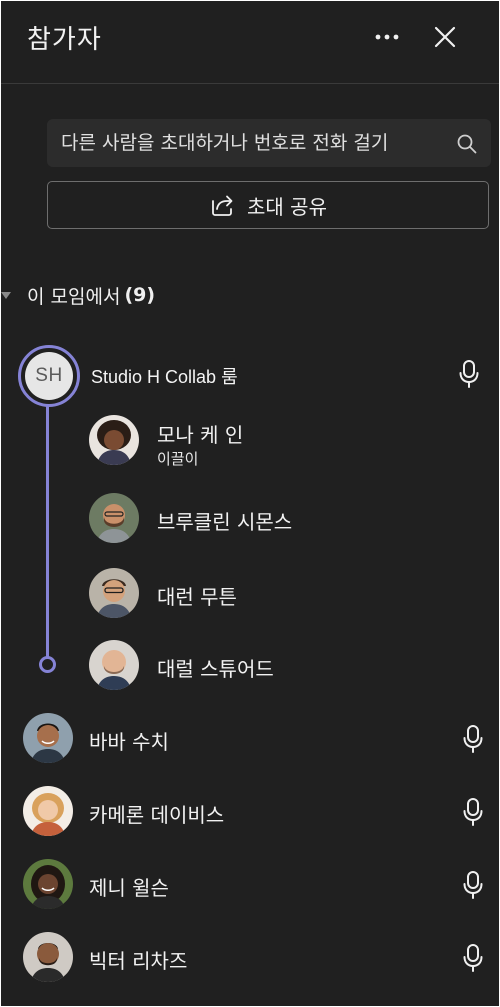 This screenshot has height=1007, width=500. I want to click on close-button, so click(445, 37).